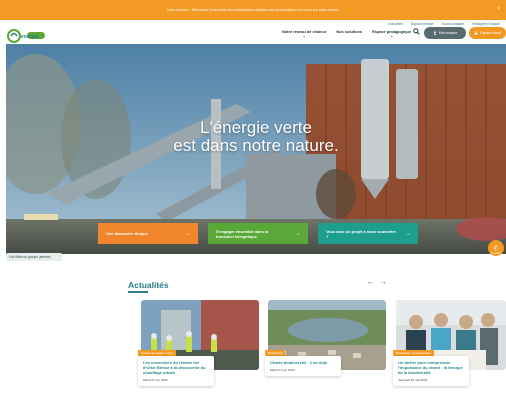  I want to click on client-space-button: Espace client, so click(487, 33).